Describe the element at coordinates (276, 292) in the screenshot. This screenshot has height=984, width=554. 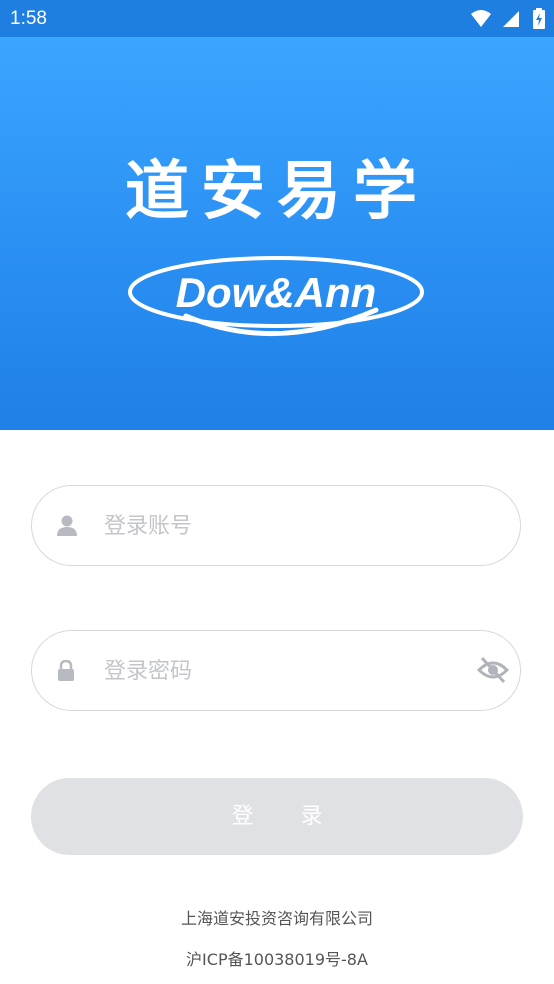
I see `logo-text: Dow&Ann` at that location.